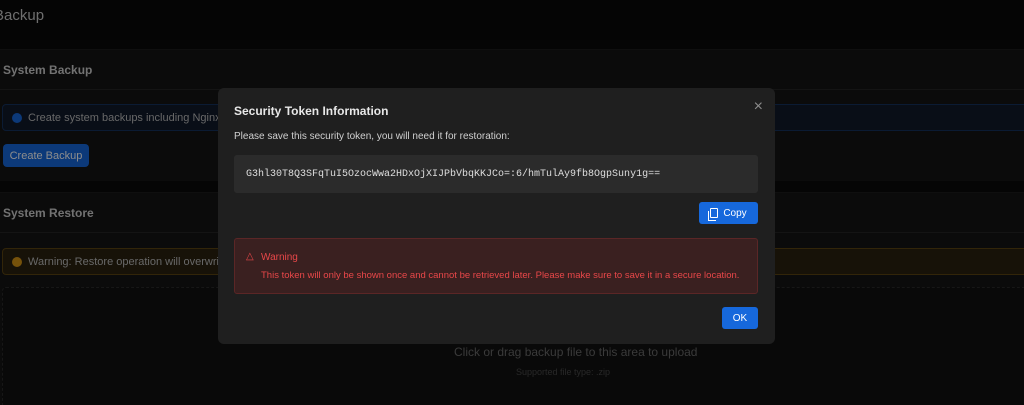 This screenshot has width=1024, height=405. I want to click on ok-button: OK, so click(740, 318).